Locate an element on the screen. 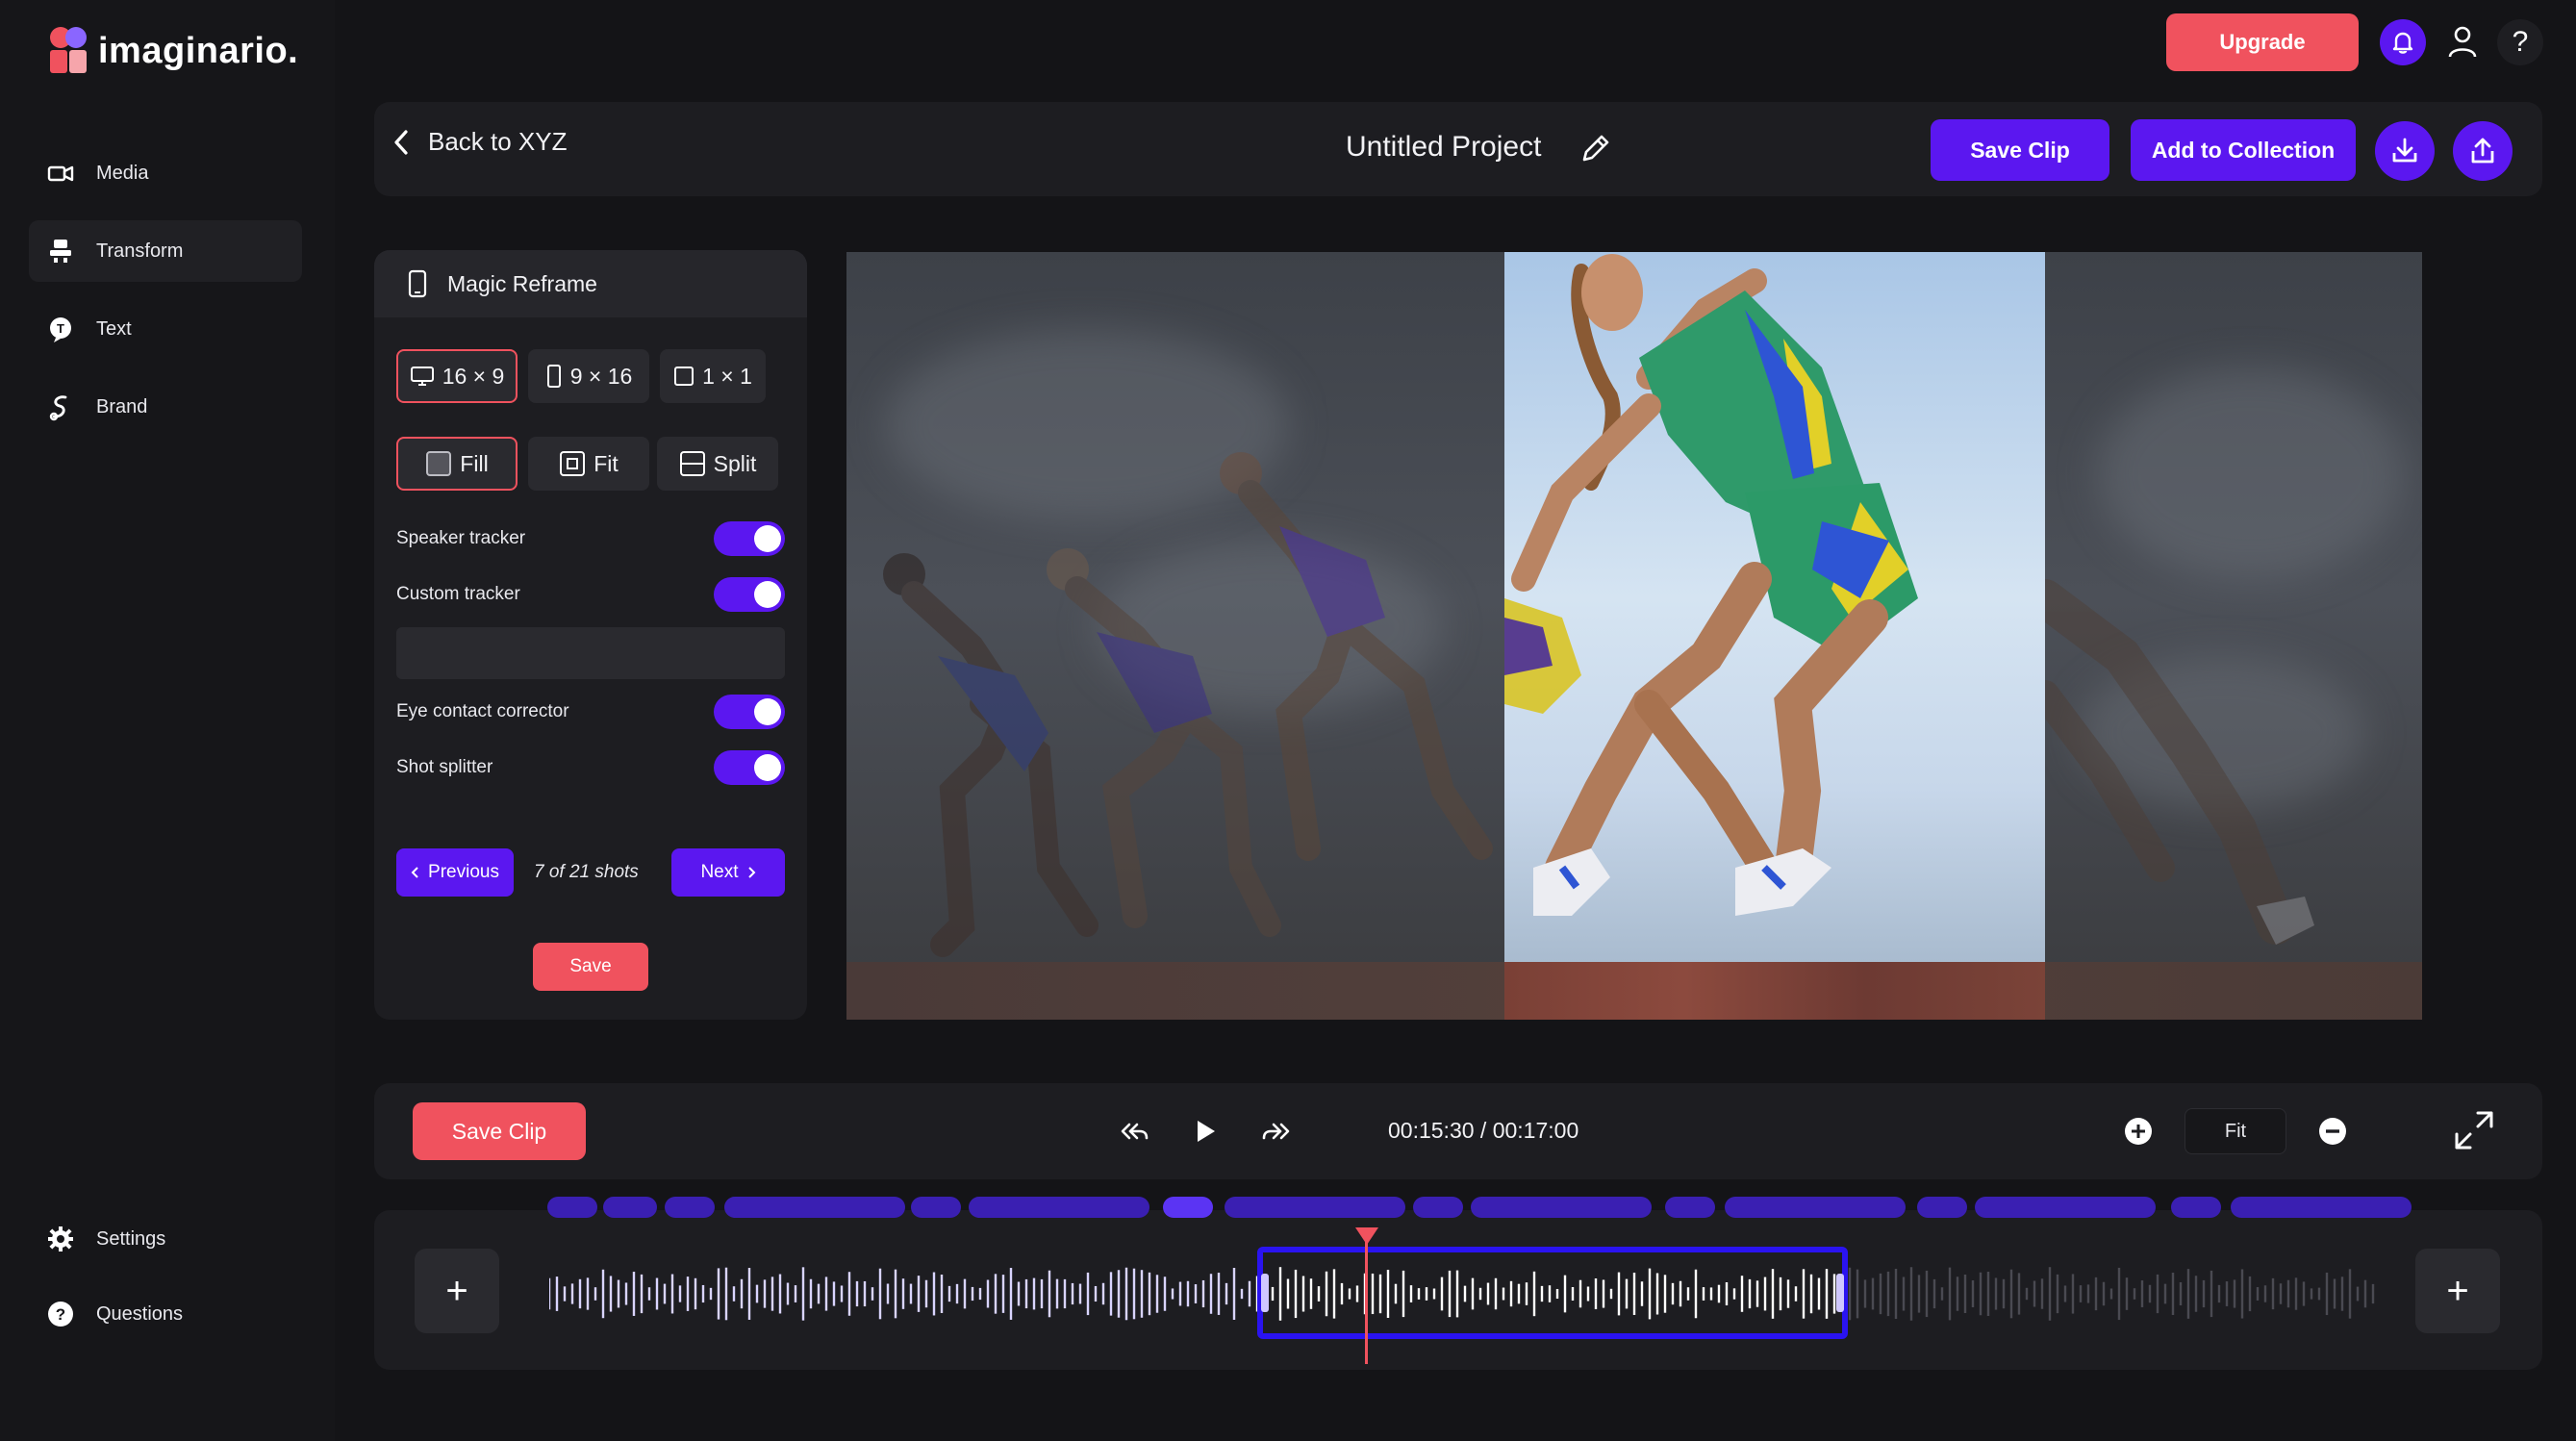 Image resolution: width=2576 pixels, height=1441 pixels. text-bubble-icon: T is located at coordinates (60, 329).